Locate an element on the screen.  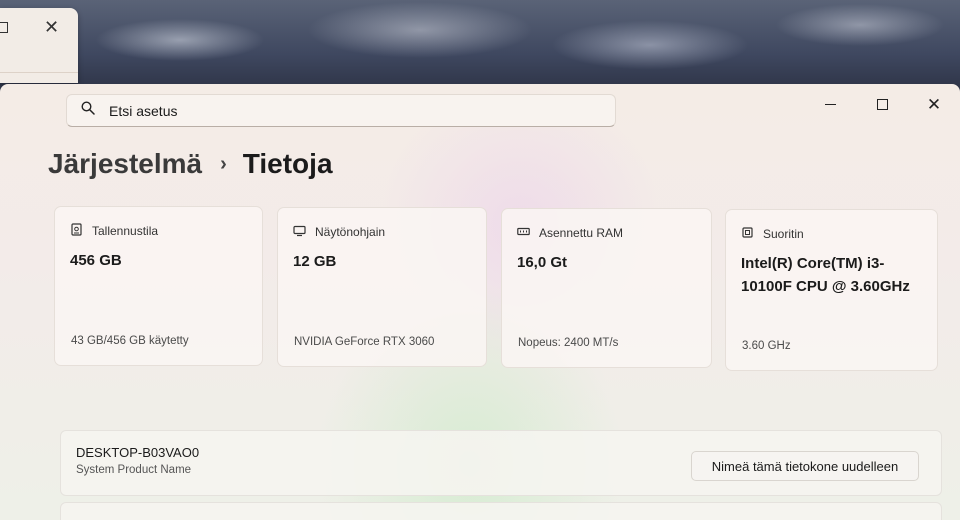
device-name: DESKTOP-B03VAO0 is located at coordinates (138, 452).